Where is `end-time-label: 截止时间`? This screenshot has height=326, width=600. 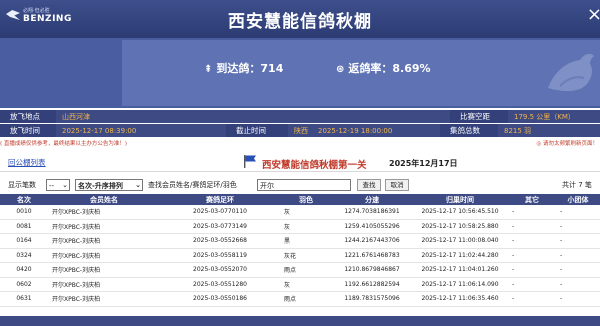 end-time-label: 截止时间 is located at coordinates (251, 130).